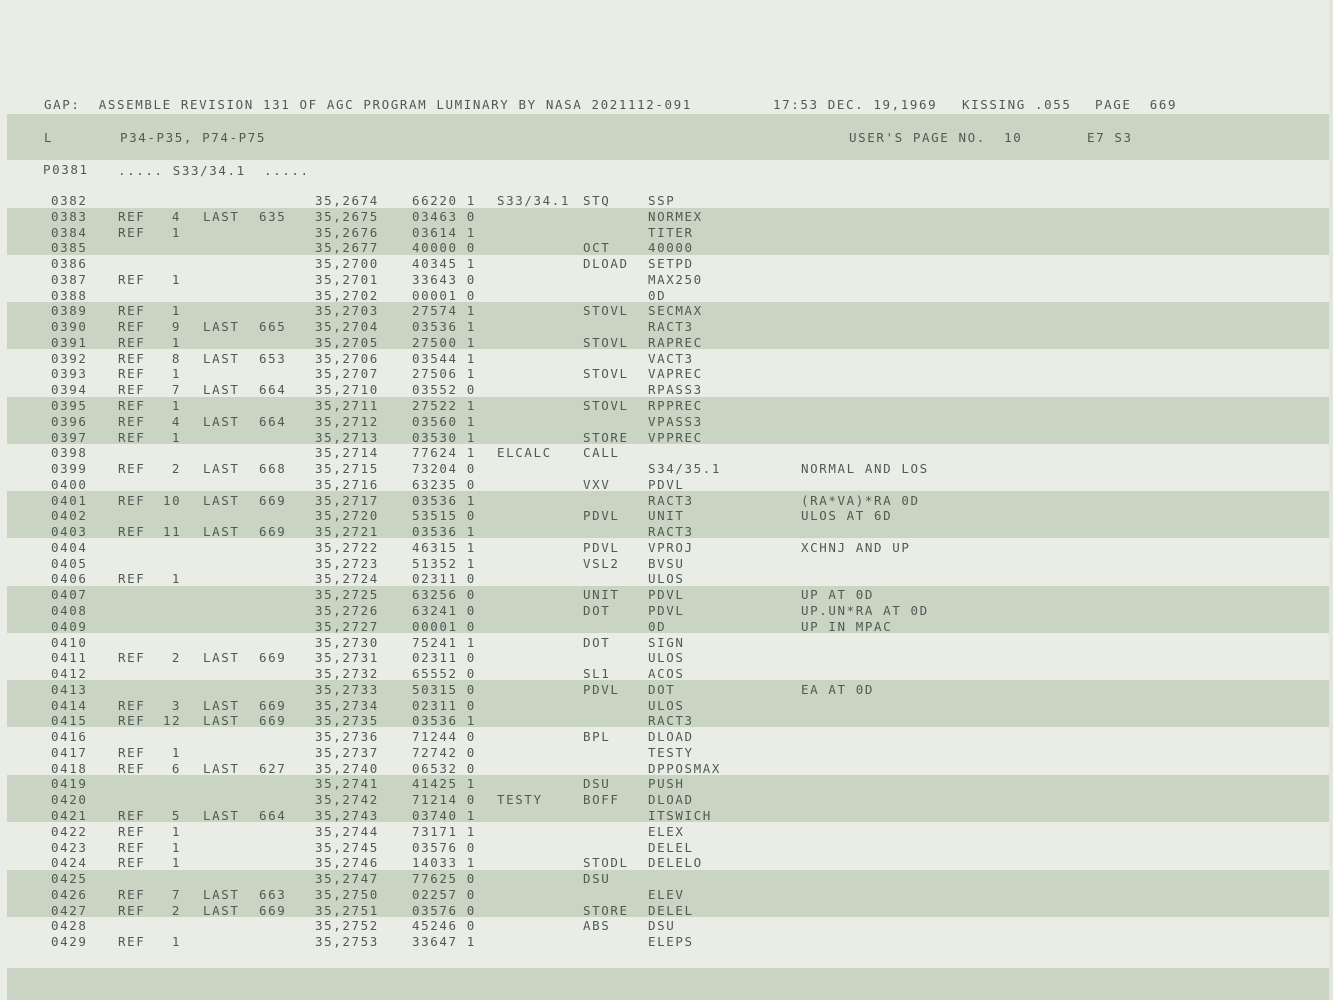  I want to click on row-address: 35,2722, so click(347, 547).